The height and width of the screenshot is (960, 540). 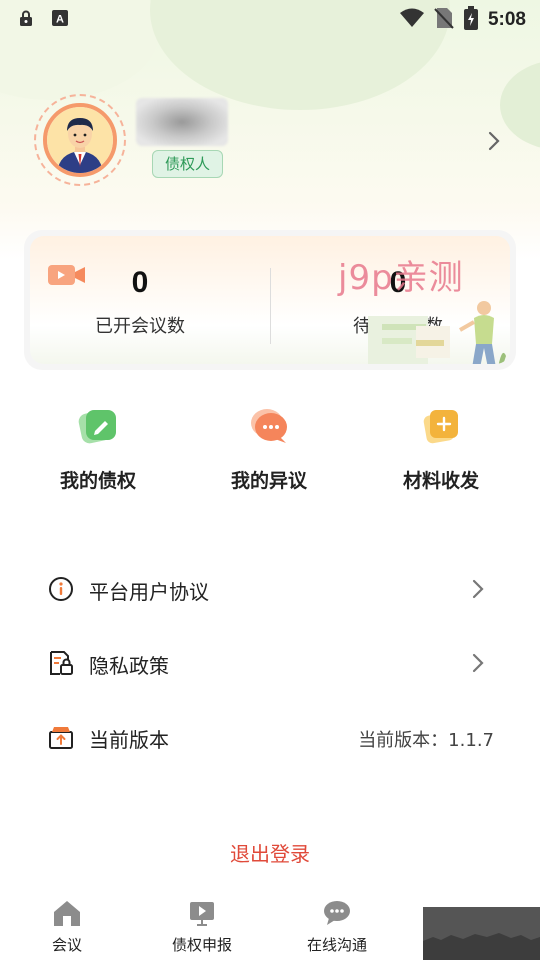 I want to click on status-bar: A 5:08, so click(x=270, y=18).